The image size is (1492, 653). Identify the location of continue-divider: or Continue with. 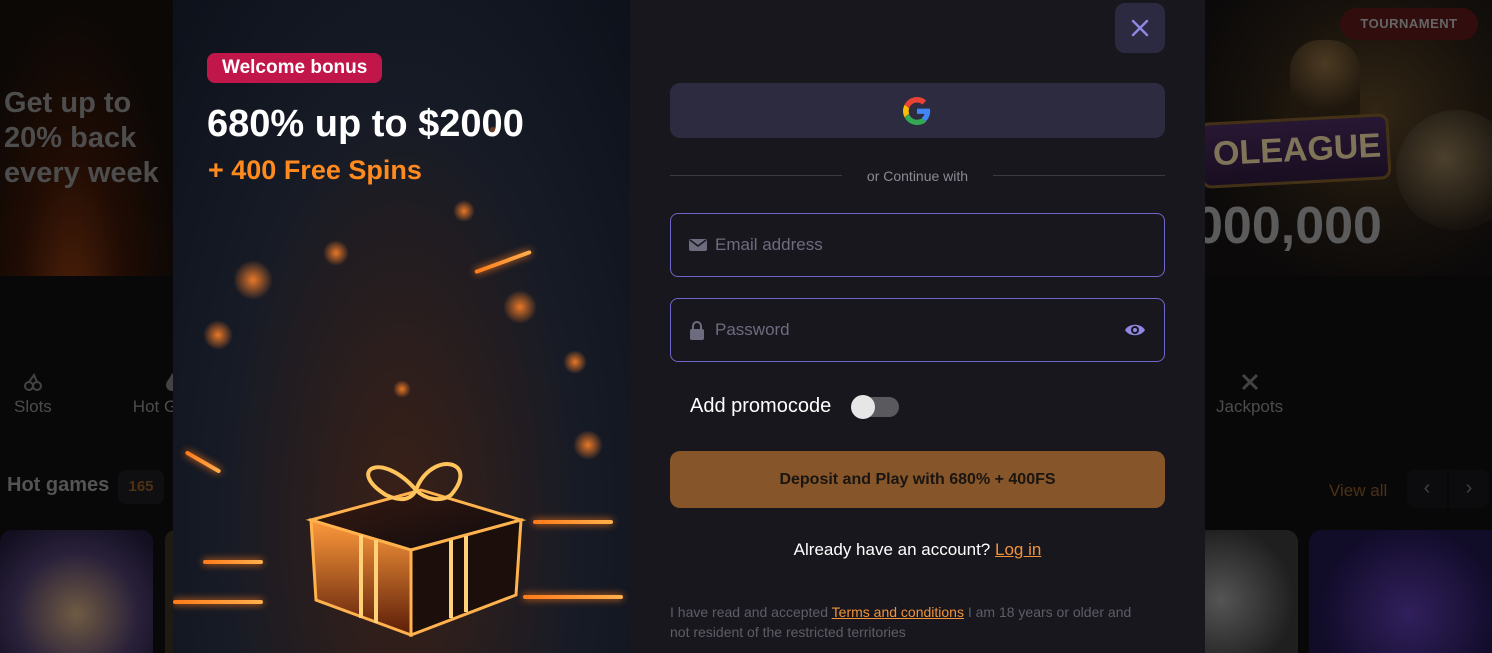
(917, 176).